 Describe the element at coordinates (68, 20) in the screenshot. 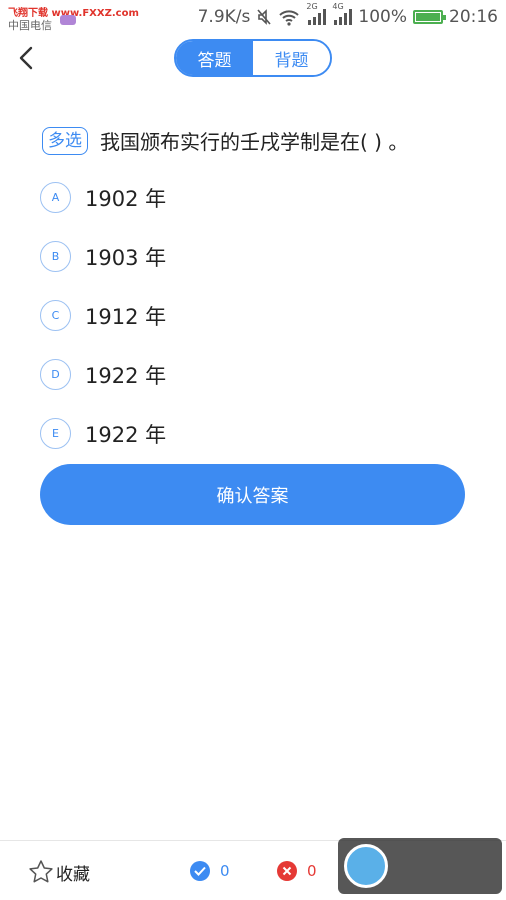

I see `hd-badge-icon` at that location.